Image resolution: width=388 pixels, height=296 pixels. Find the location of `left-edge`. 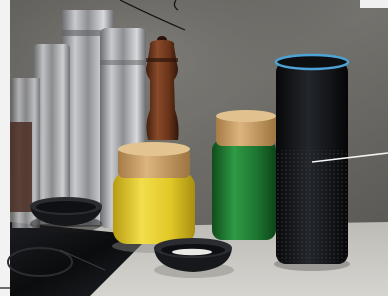

left-edge is located at coordinates (5, 148).